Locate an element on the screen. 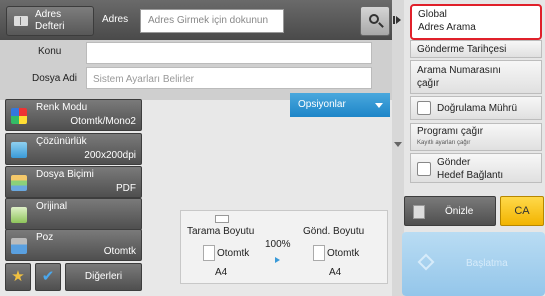 The width and height of the screenshot is (545, 296). exposure-icon is located at coordinates (19, 246).